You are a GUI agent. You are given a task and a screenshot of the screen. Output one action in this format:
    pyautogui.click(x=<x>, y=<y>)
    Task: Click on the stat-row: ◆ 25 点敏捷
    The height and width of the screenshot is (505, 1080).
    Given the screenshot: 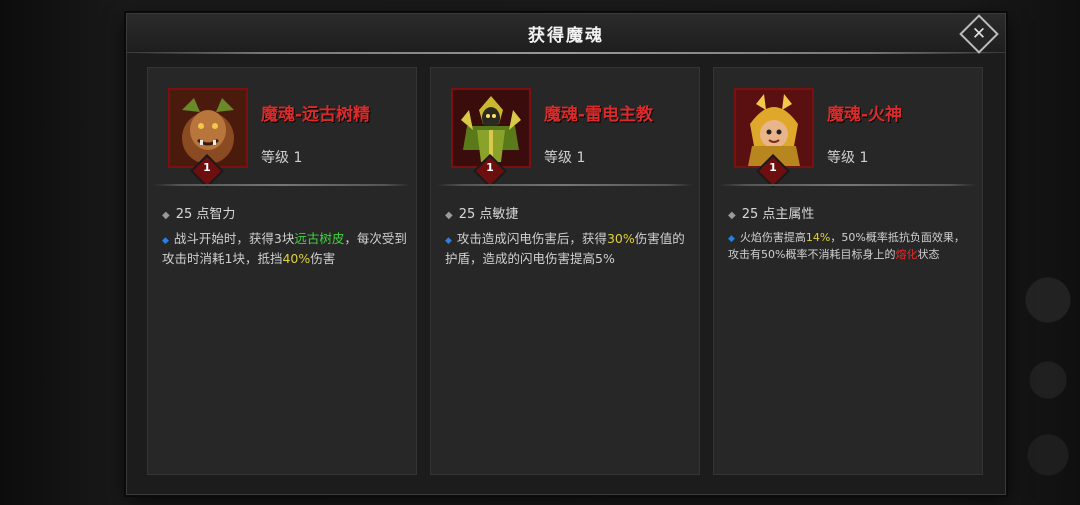 What is the action you would take?
    pyautogui.click(x=481, y=212)
    